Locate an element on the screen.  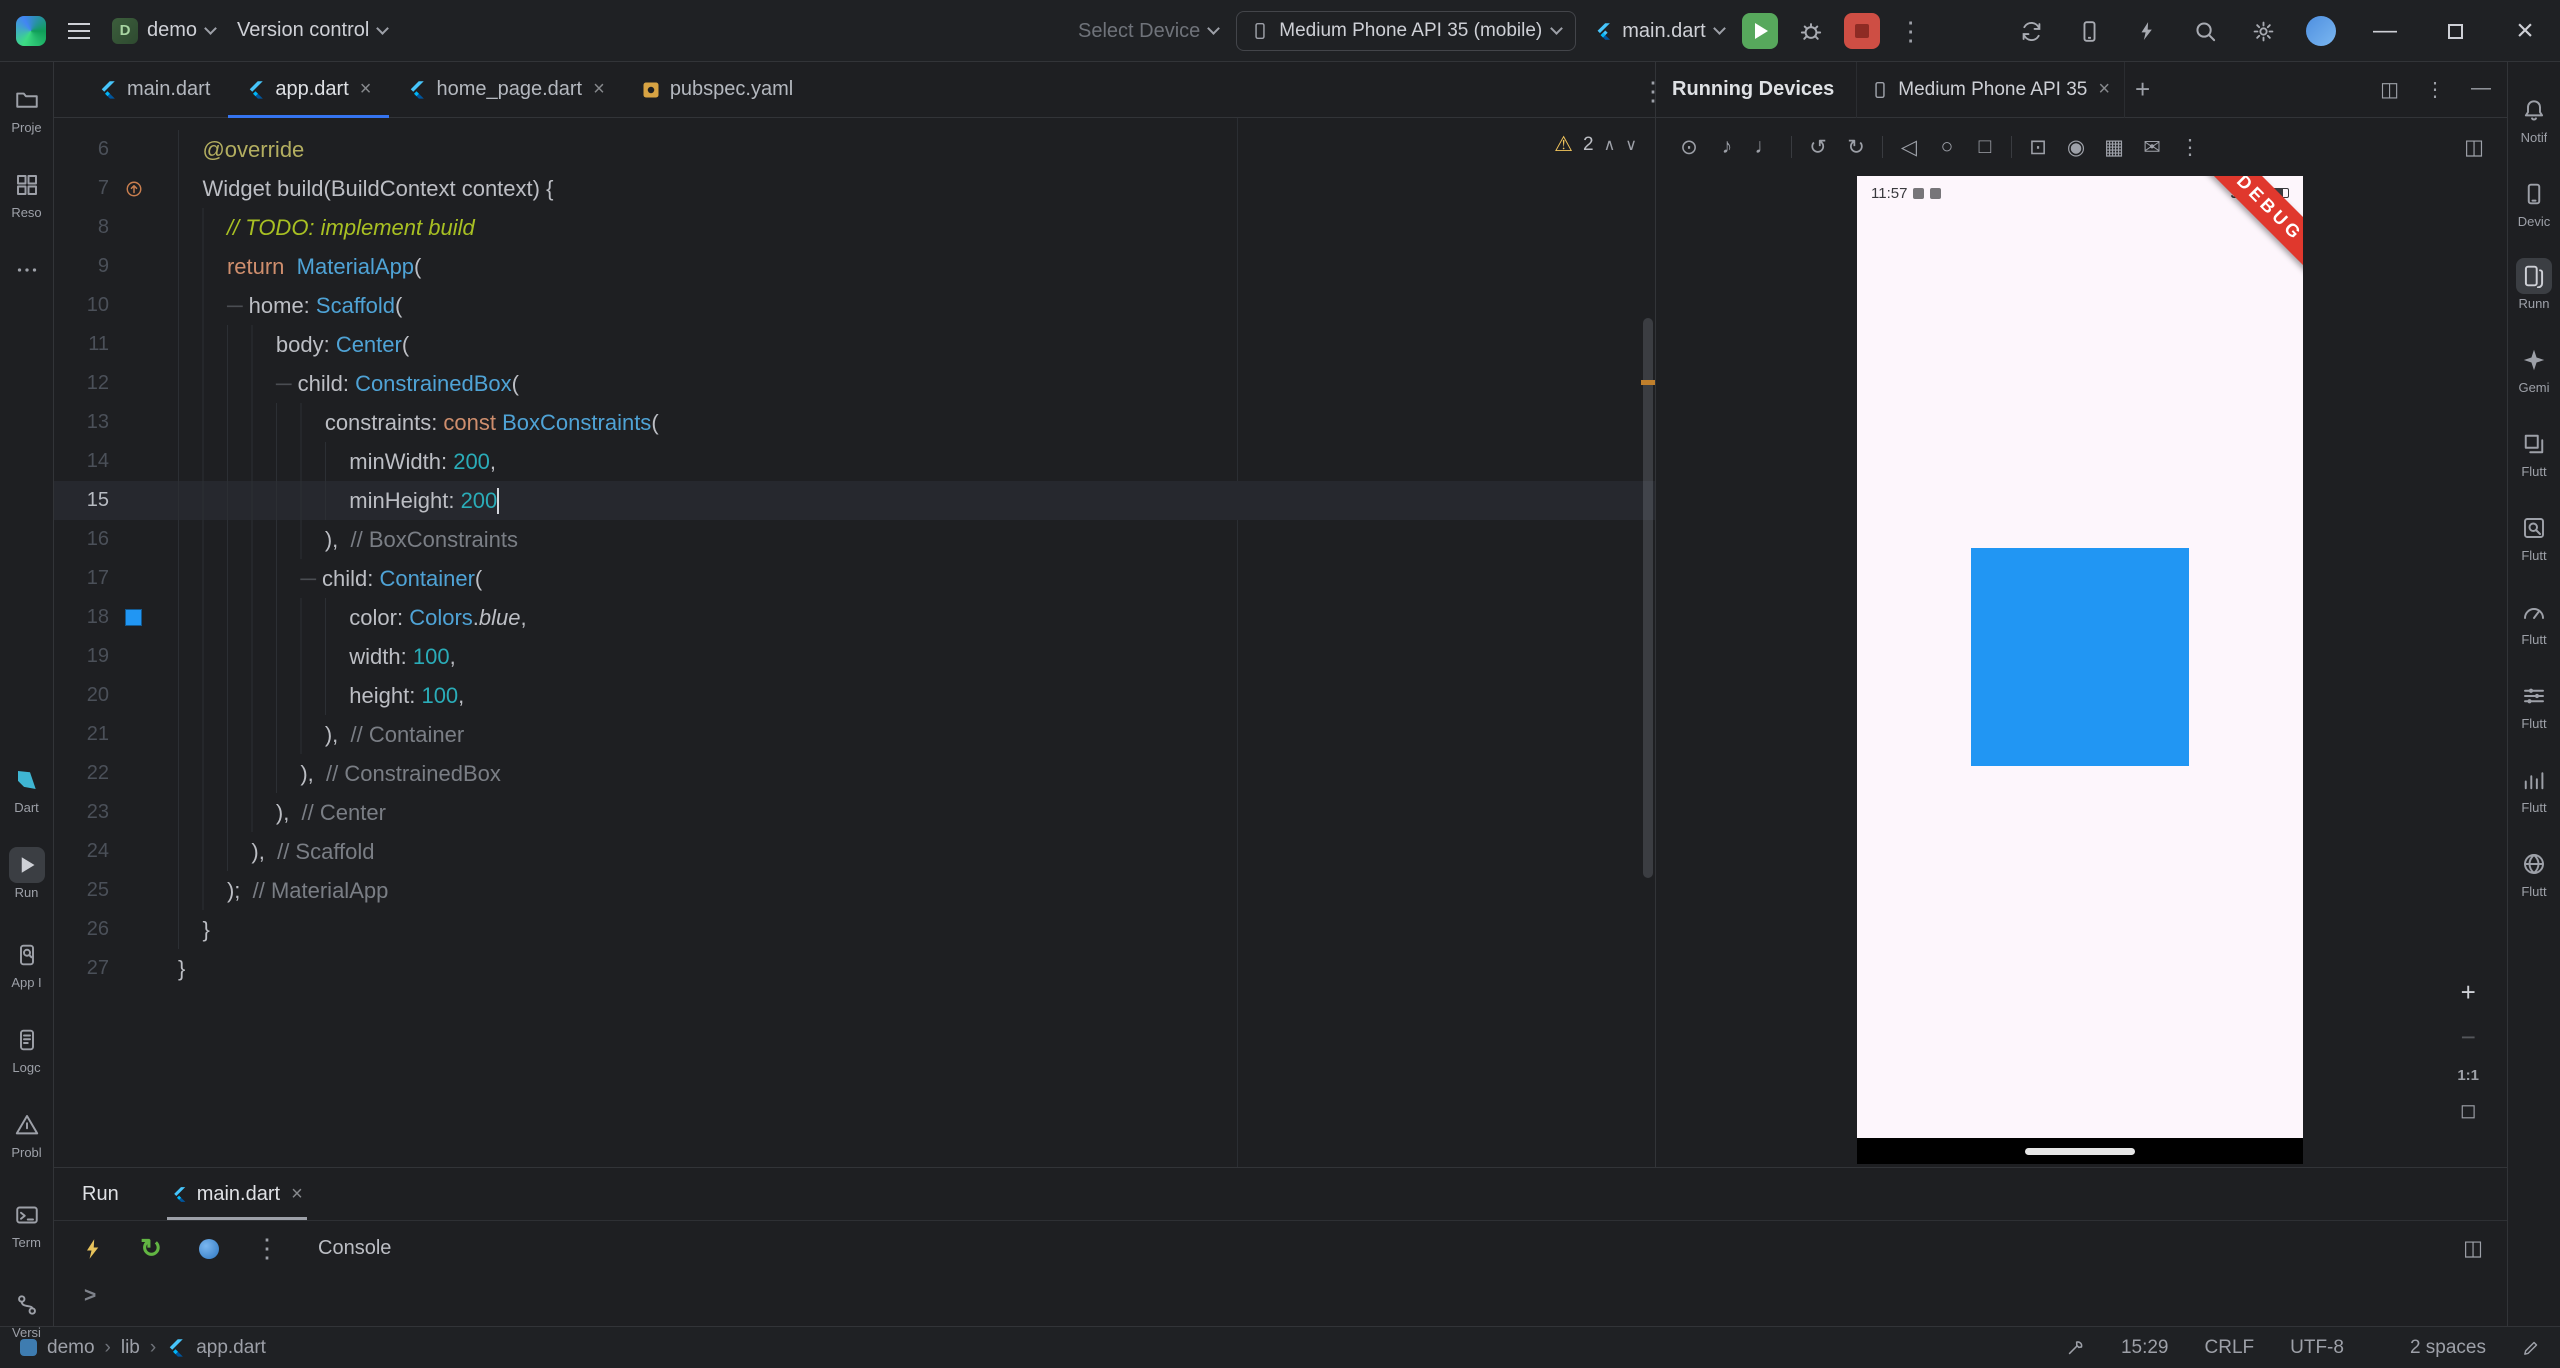
line-number: 14 is located at coordinates (81, 461).